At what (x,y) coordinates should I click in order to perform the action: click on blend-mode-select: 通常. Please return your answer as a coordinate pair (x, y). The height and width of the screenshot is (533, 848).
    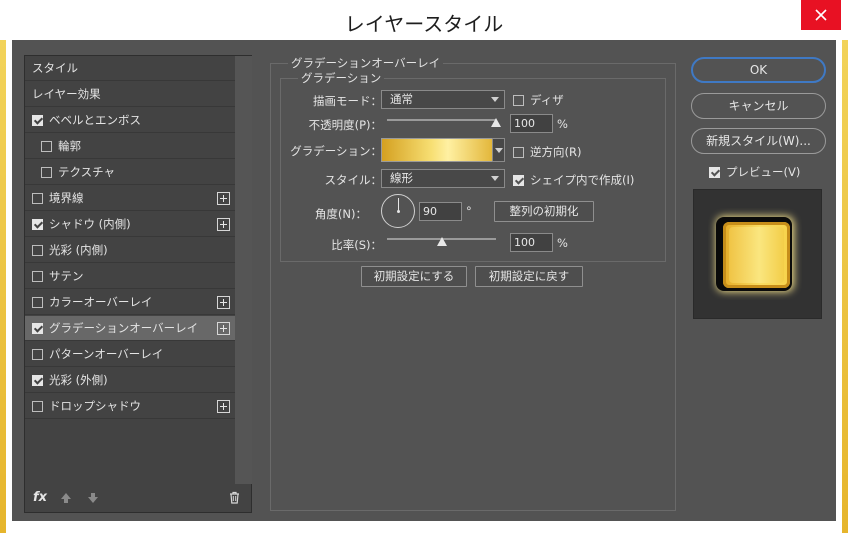
    Looking at the image, I should click on (443, 99).